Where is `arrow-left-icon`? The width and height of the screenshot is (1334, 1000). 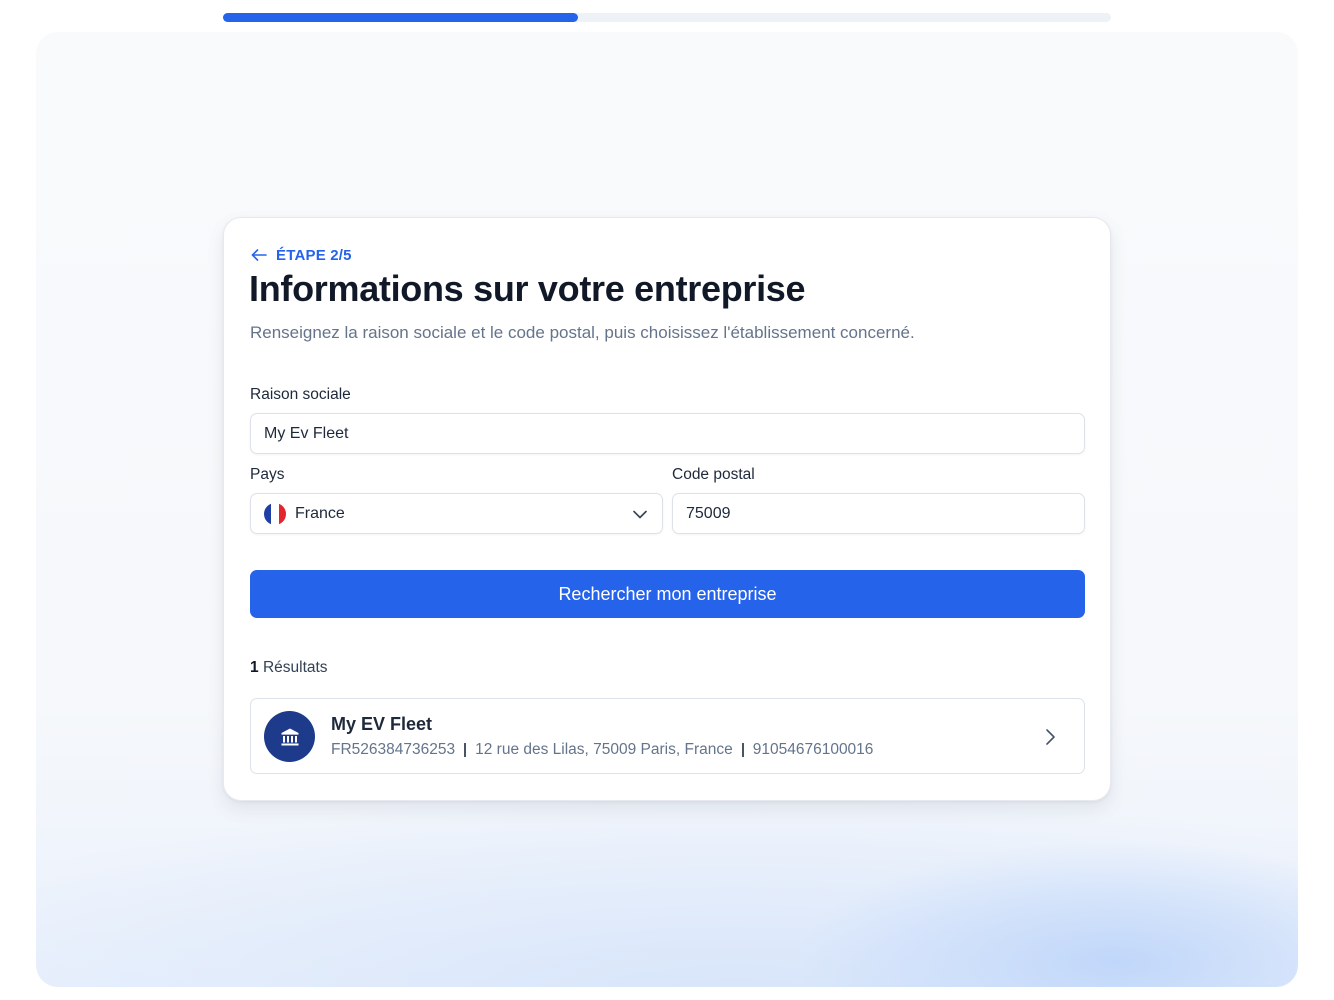
arrow-left-icon is located at coordinates (259, 255).